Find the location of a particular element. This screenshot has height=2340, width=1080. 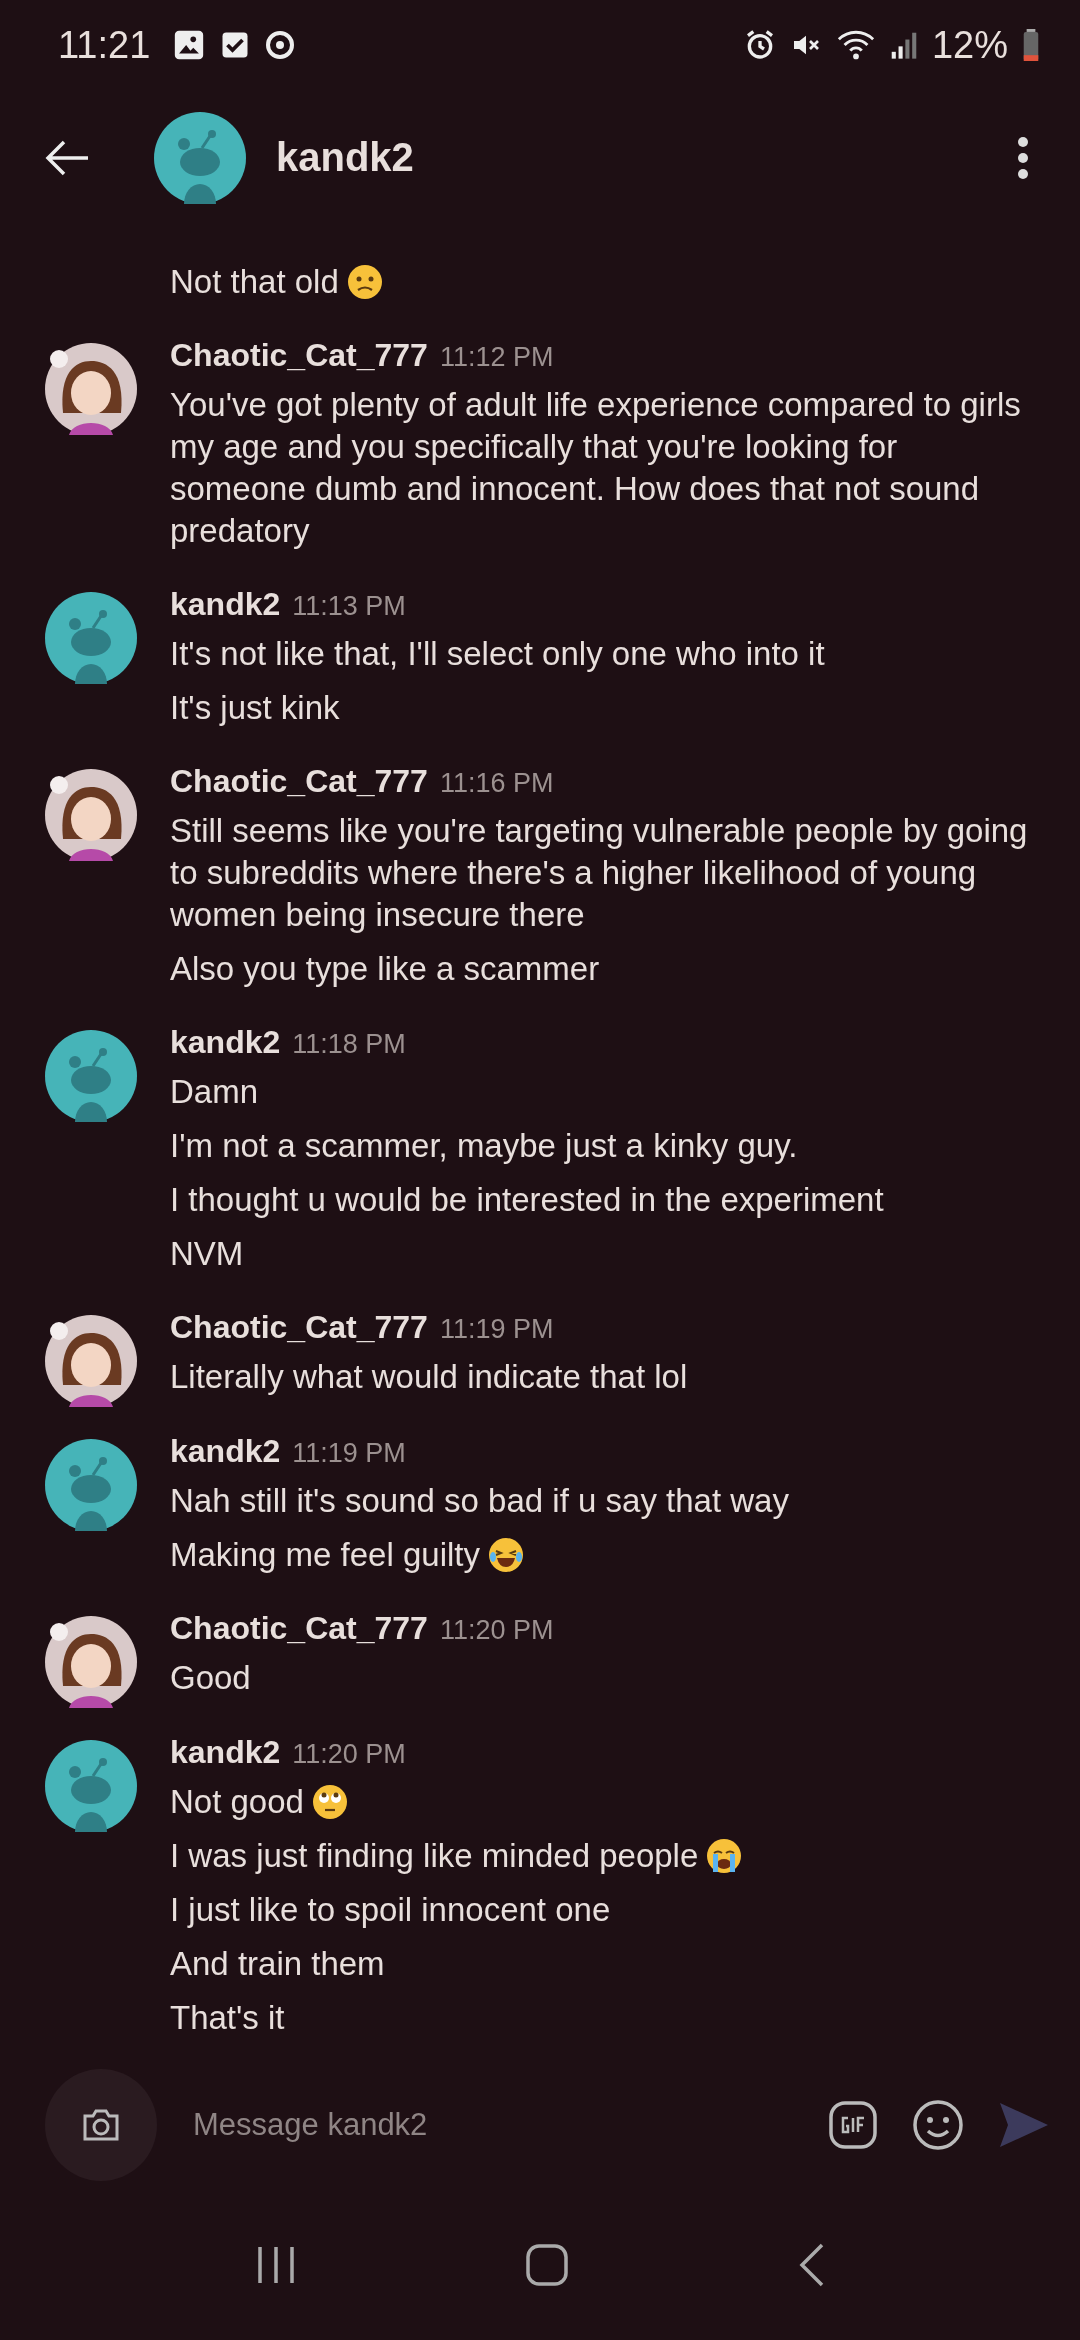

signal-icon is located at coordinates (903, 45).